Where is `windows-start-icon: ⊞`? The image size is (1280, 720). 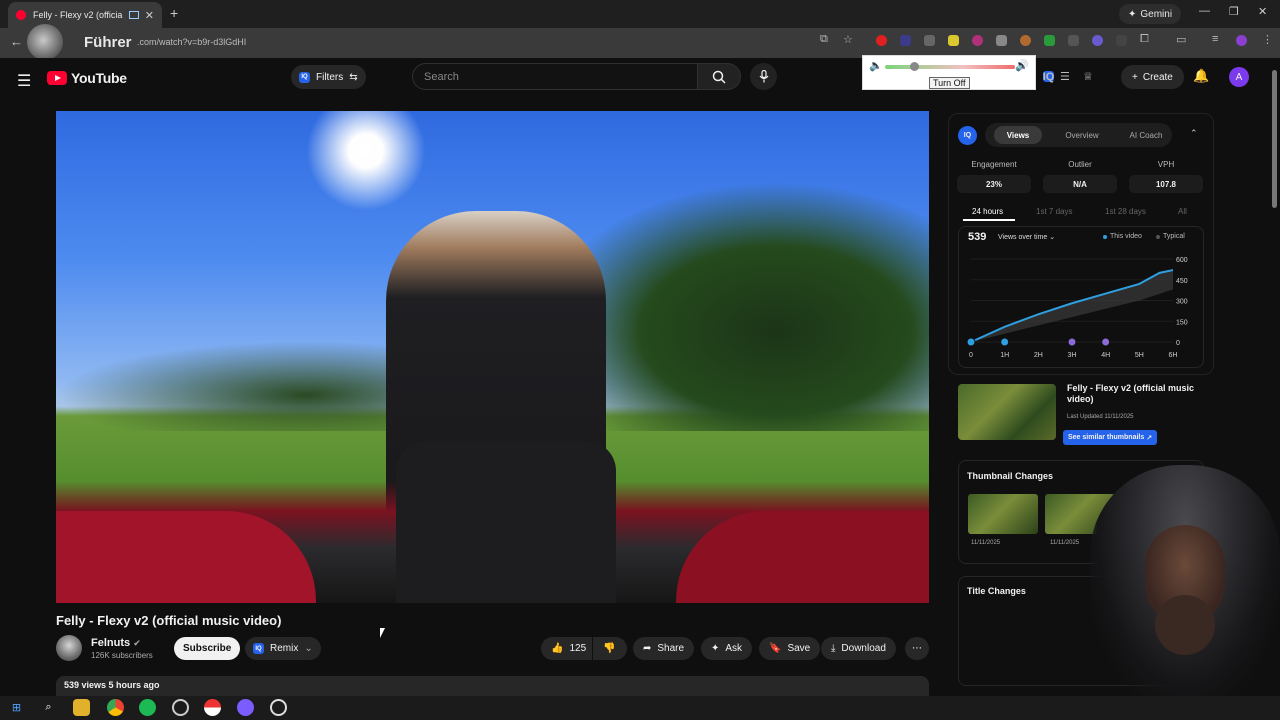
windows-start-icon: ⊞ is located at coordinates (16, 707).